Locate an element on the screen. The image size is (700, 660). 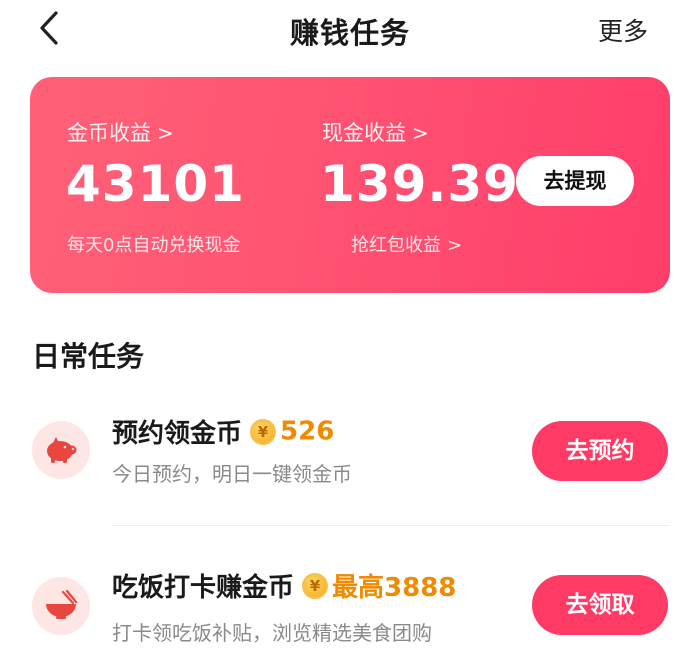
cash-earnings-label: 现金收益 is located at coordinates (364, 133).